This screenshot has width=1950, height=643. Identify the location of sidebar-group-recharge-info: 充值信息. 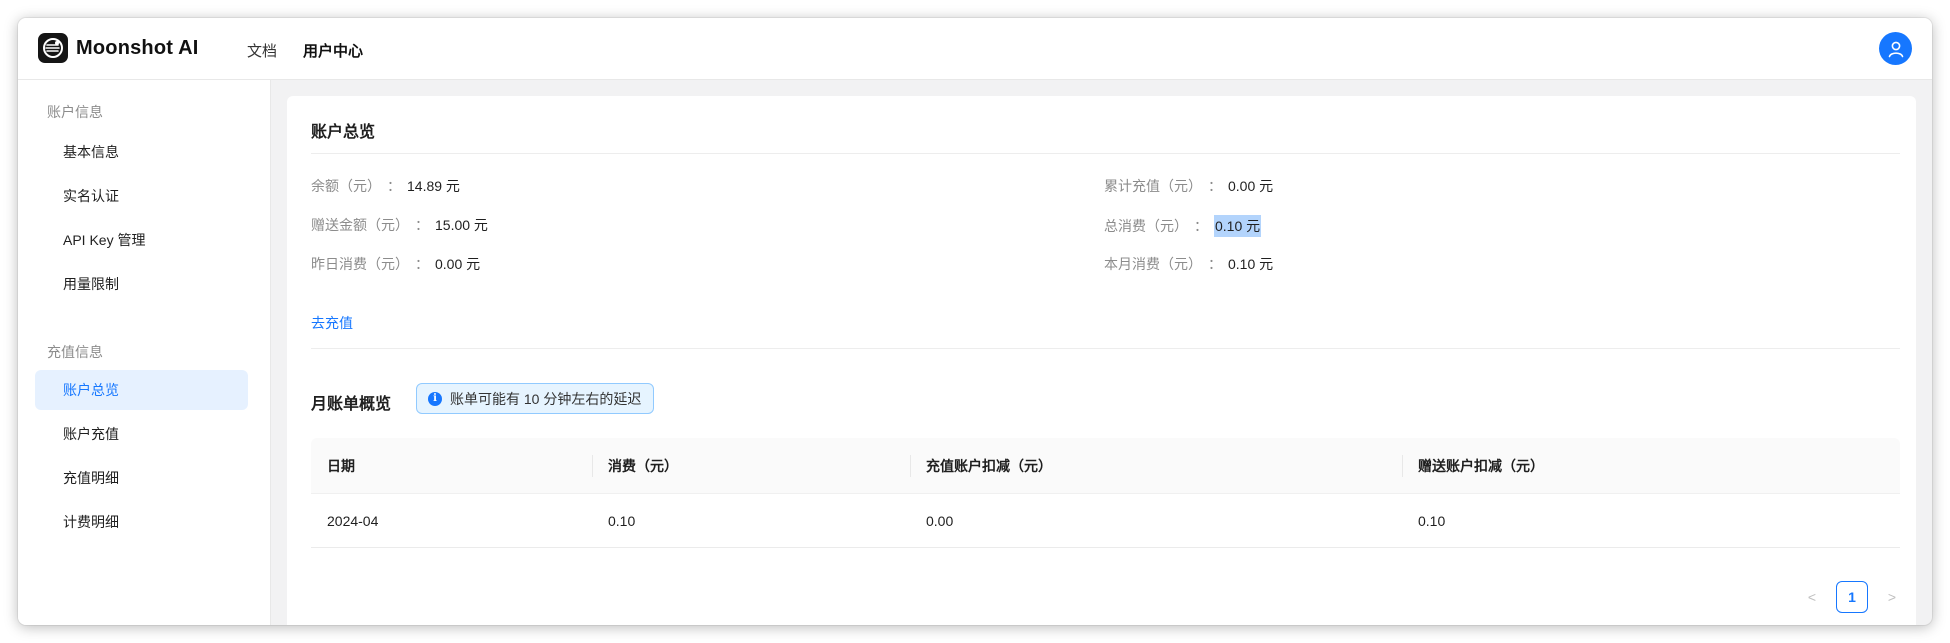
(75, 352).